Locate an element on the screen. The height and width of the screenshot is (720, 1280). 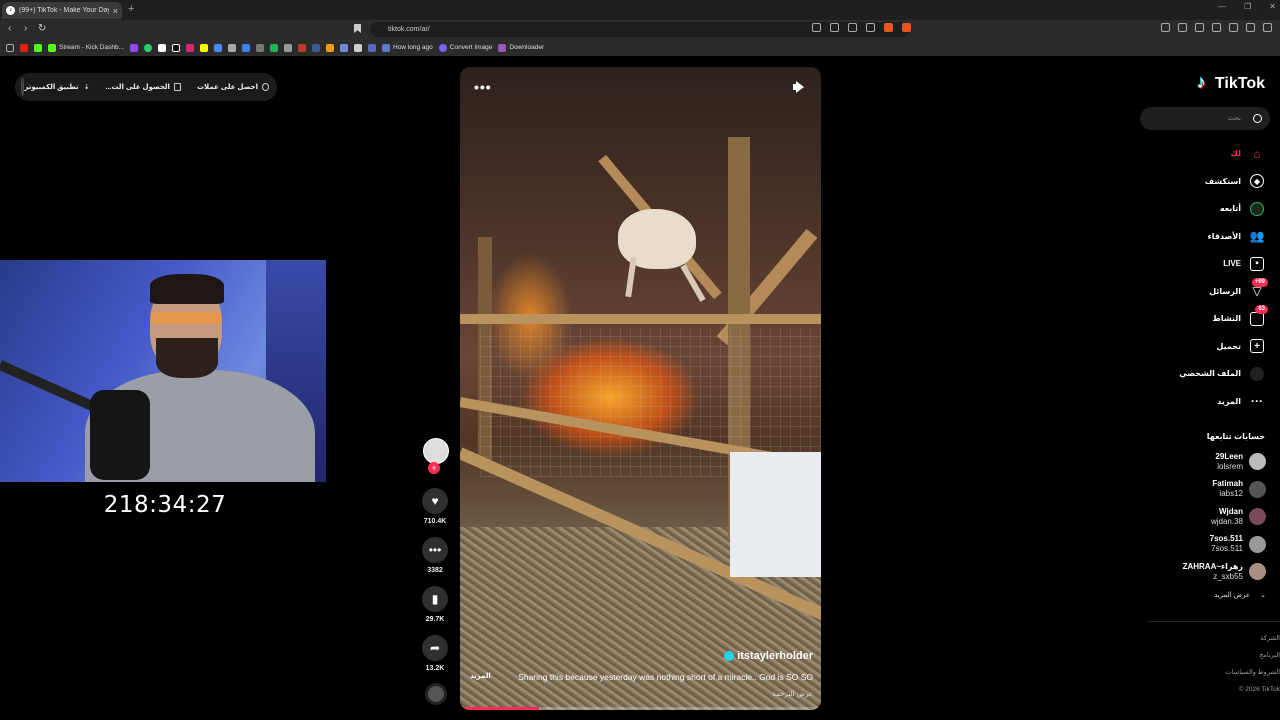
nav-more: المزيد ··· is located at coordinates (1194, 402).